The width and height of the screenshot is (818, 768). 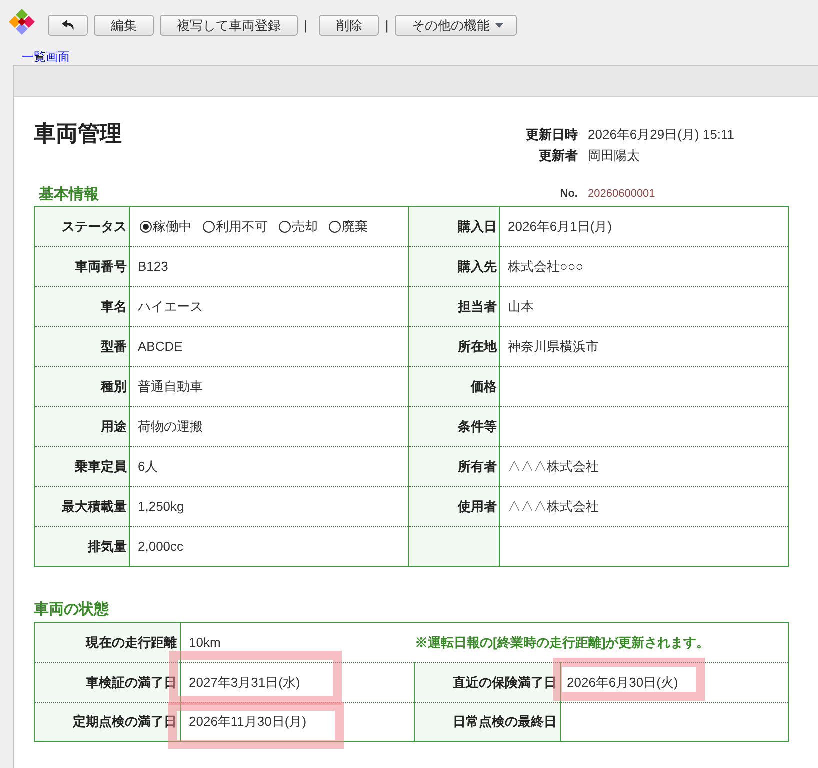 What do you see at coordinates (622, 194) in the screenshot?
I see `record-number: 20260600001` at bounding box center [622, 194].